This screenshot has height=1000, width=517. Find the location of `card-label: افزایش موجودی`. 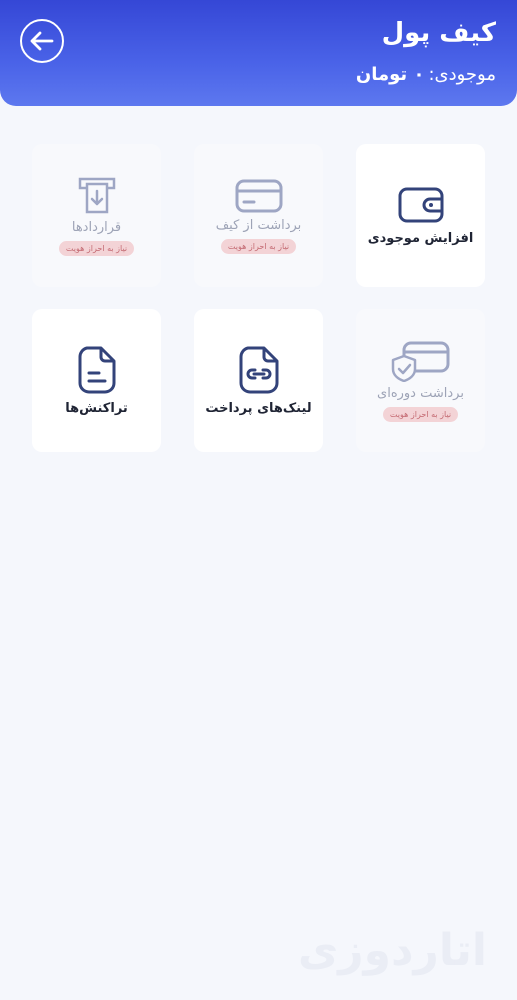

card-label: افزایش موجودی is located at coordinates (420, 238).